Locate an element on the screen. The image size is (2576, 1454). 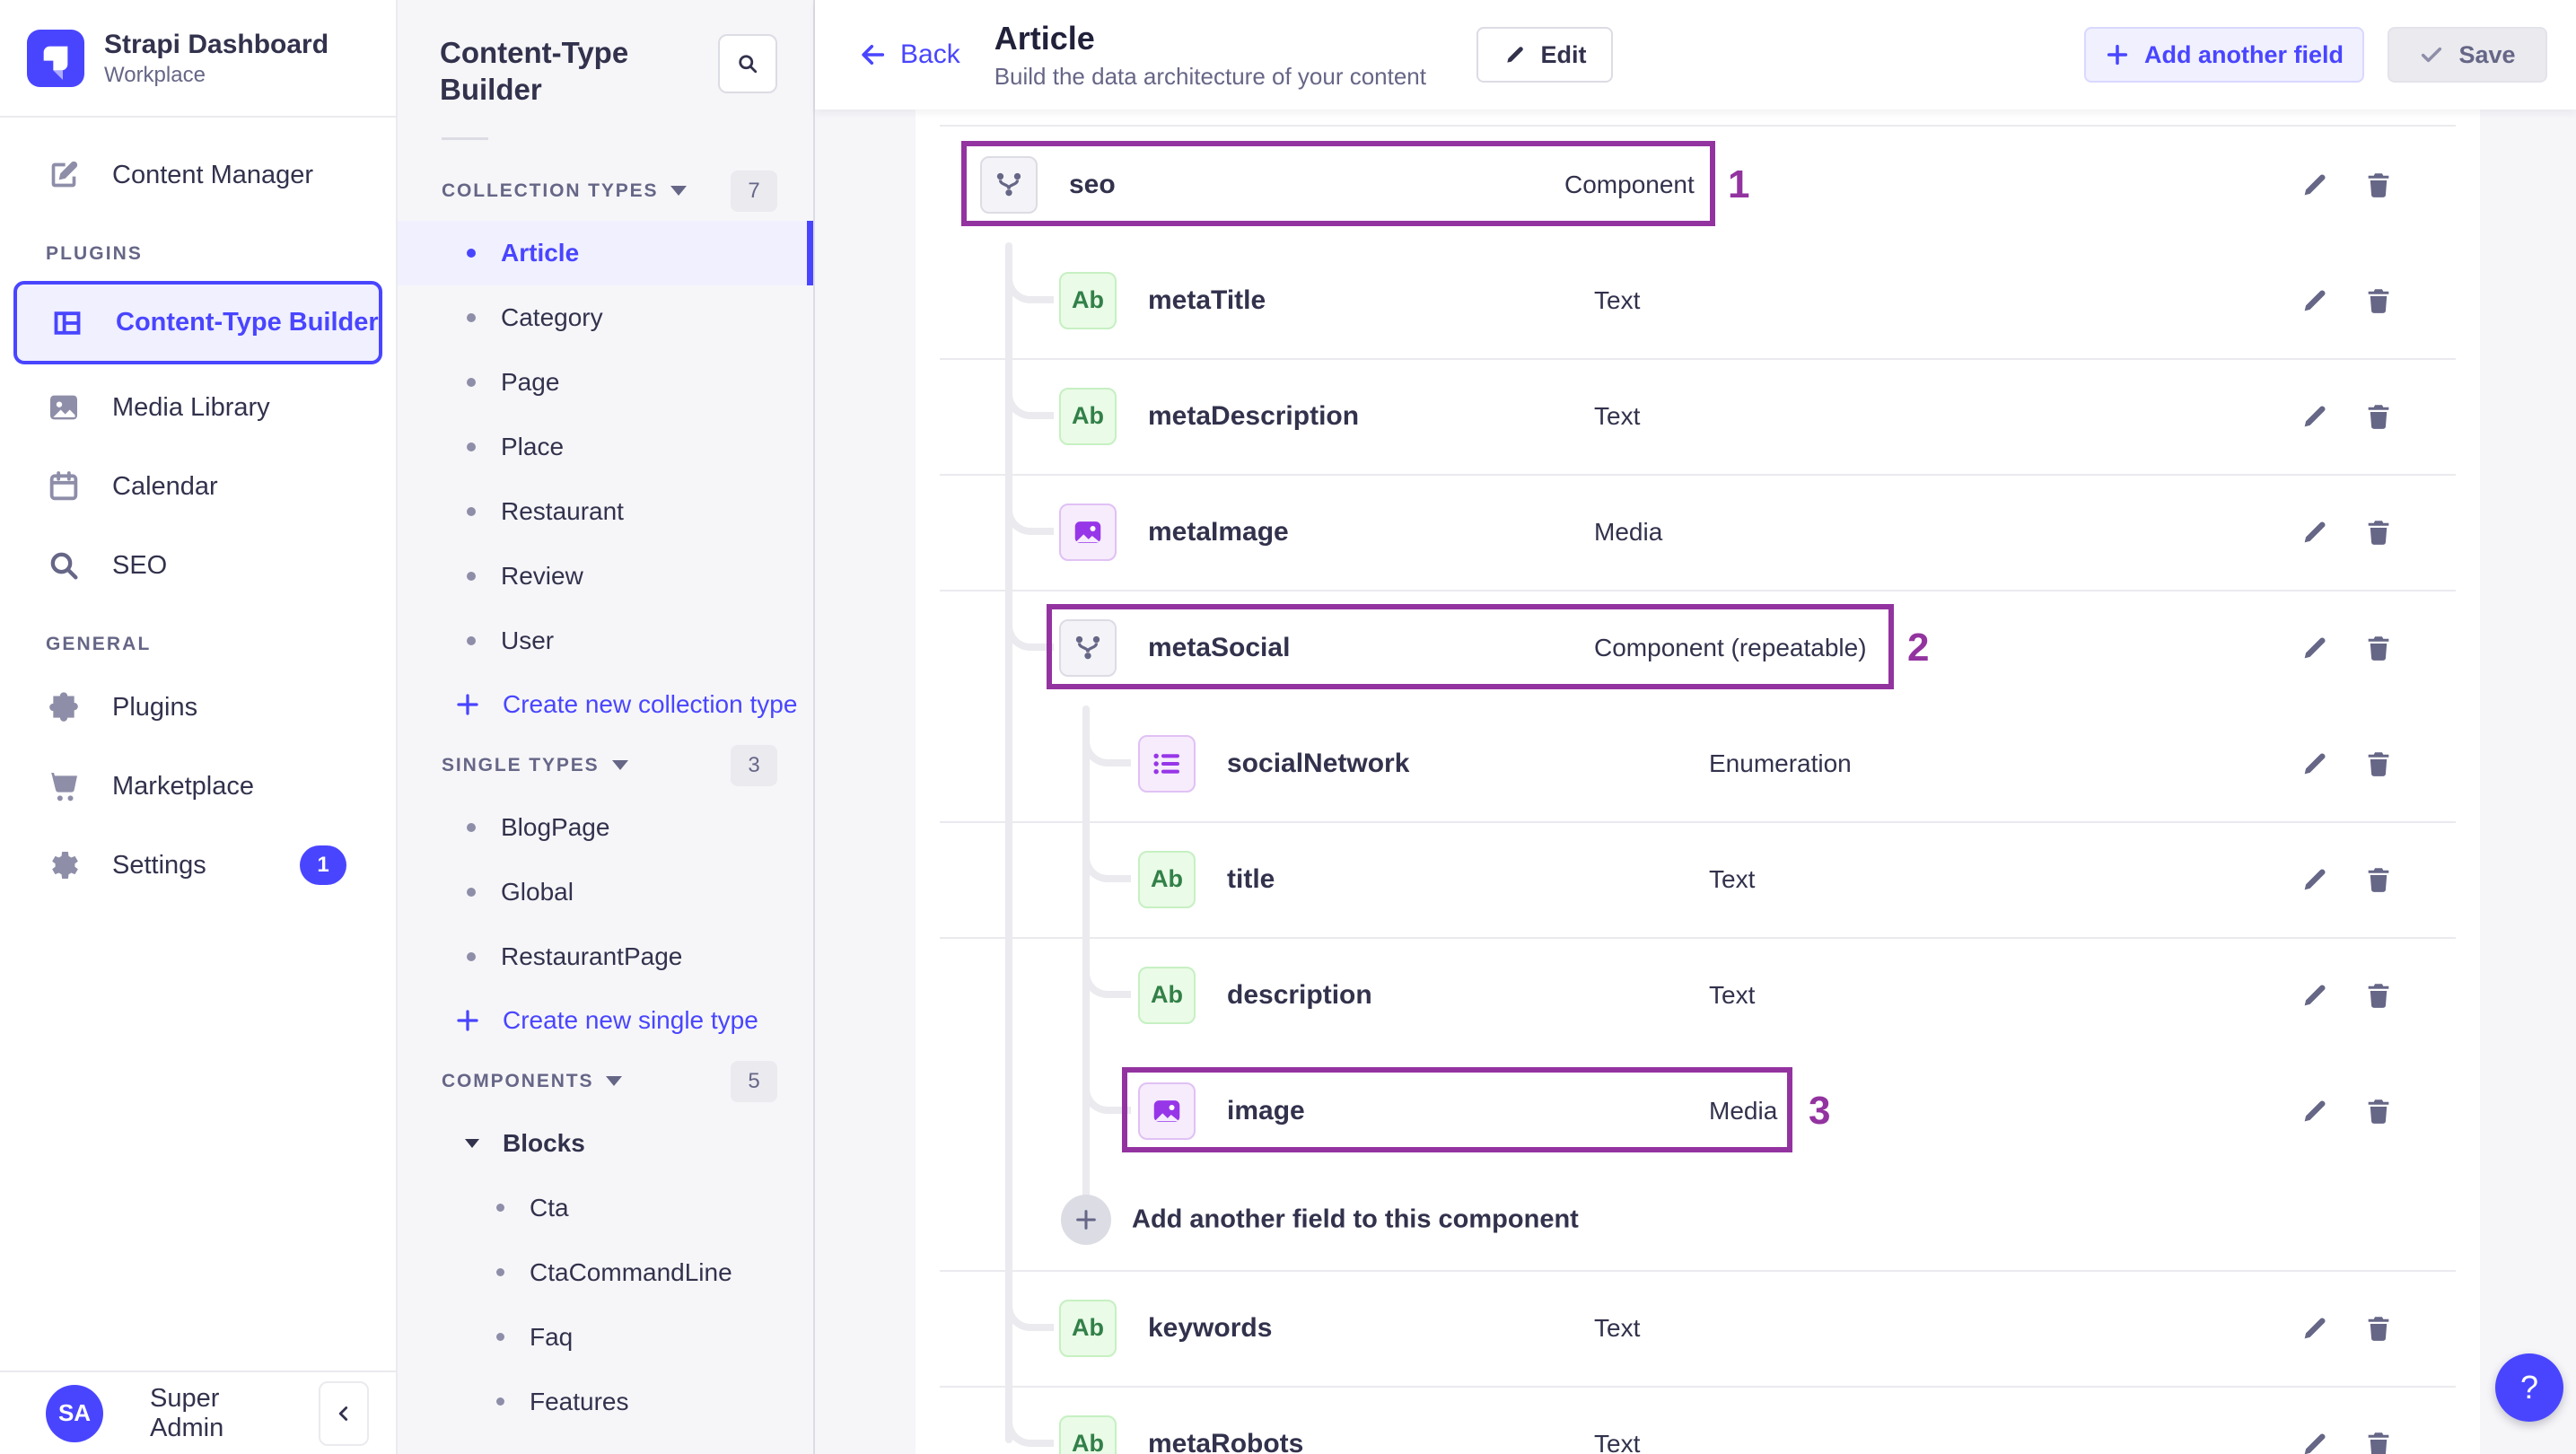
field-type: Component is located at coordinates (1629, 184).